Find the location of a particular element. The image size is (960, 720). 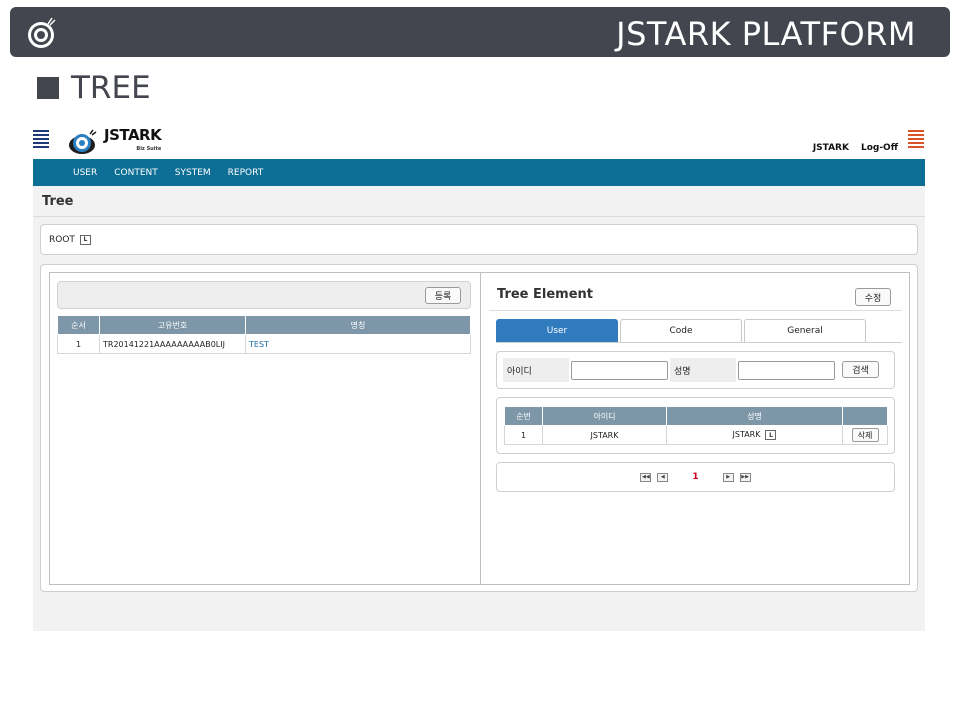

cell-actions: 삭제 is located at coordinates (865, 435).